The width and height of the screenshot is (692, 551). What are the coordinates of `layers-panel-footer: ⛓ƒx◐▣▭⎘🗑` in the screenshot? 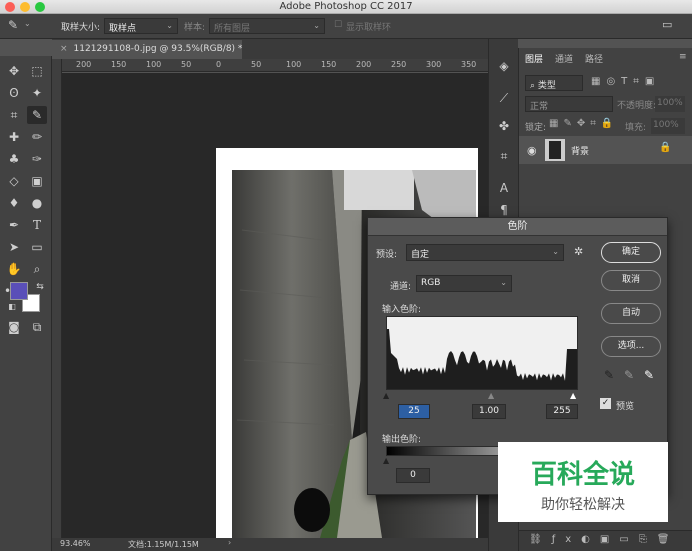 It's located at (605, 540).